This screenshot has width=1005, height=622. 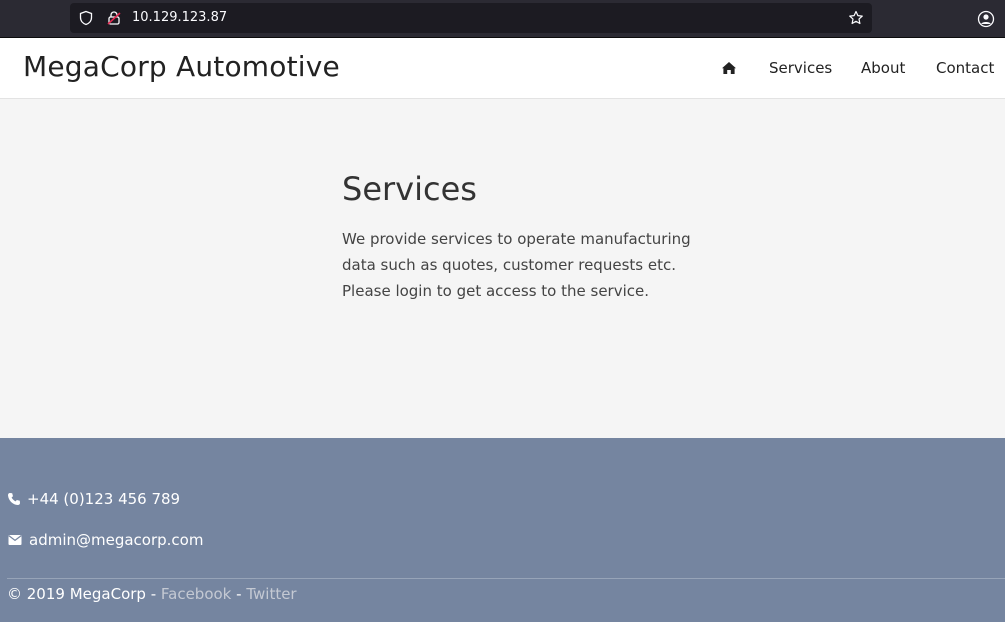 I want to click on lock-icon, so click(x=114, y=18).